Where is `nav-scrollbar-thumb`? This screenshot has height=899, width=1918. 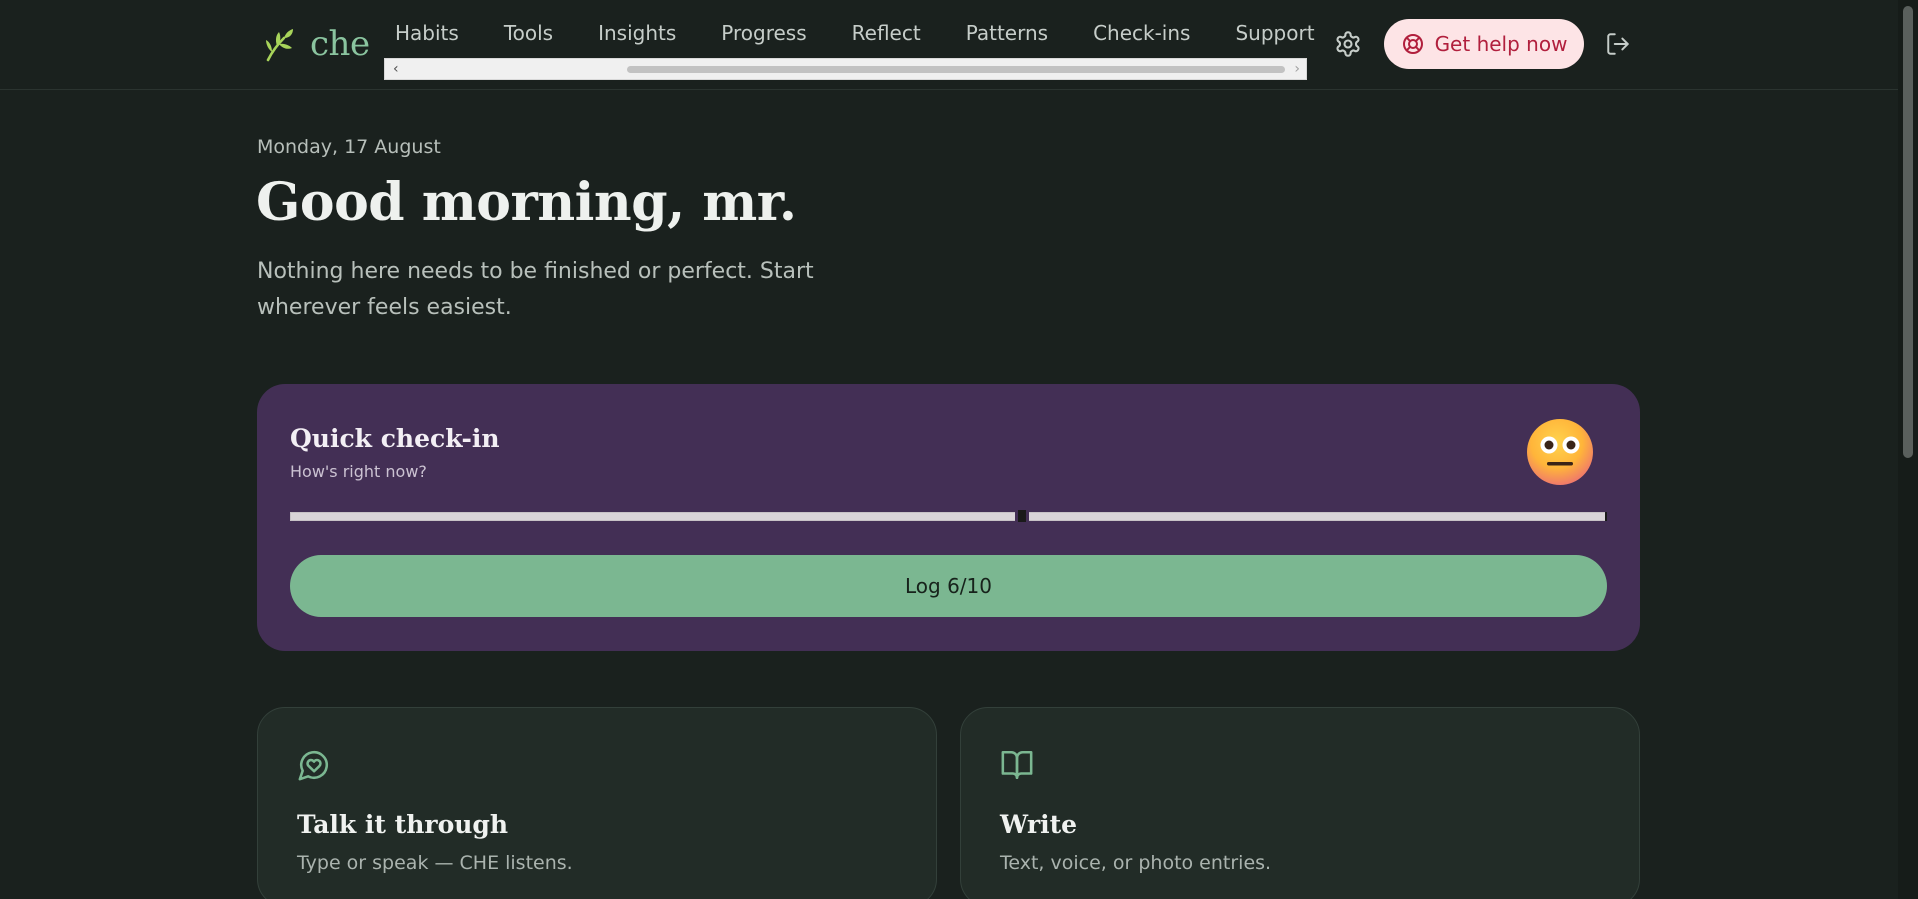 nav-scrollbar-thumb is located at coordinates (956, 69).